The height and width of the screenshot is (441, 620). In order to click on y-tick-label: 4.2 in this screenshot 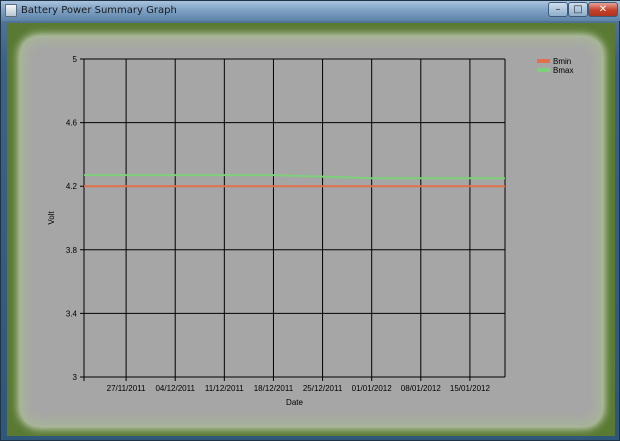, I will do `click(72, 186)`.